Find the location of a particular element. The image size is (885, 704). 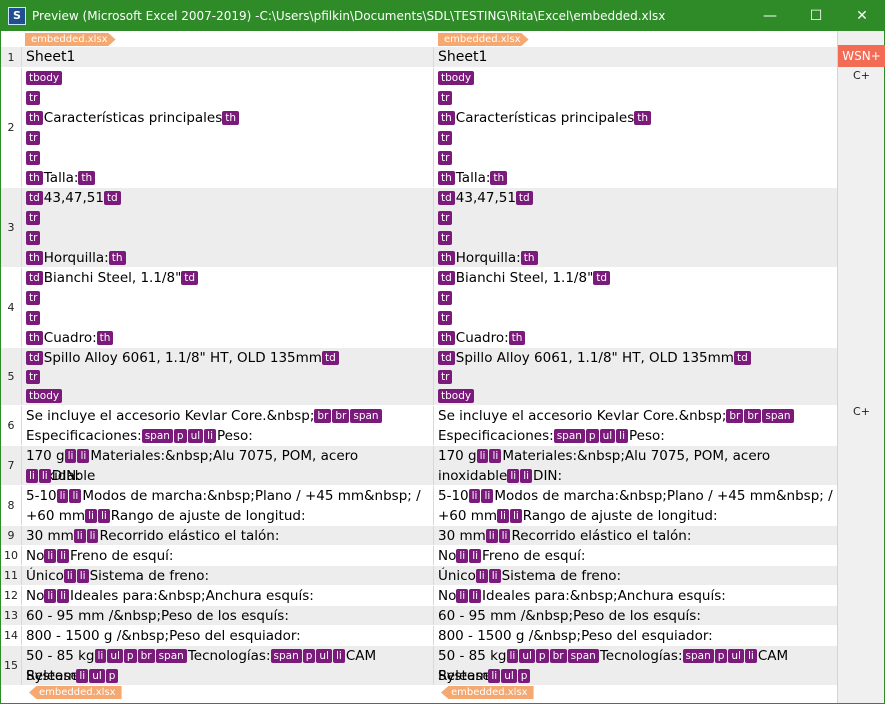

source-cell: No li li Ideales para:&nbsp;Anchura esquís: is located at coordinates (228, 595).